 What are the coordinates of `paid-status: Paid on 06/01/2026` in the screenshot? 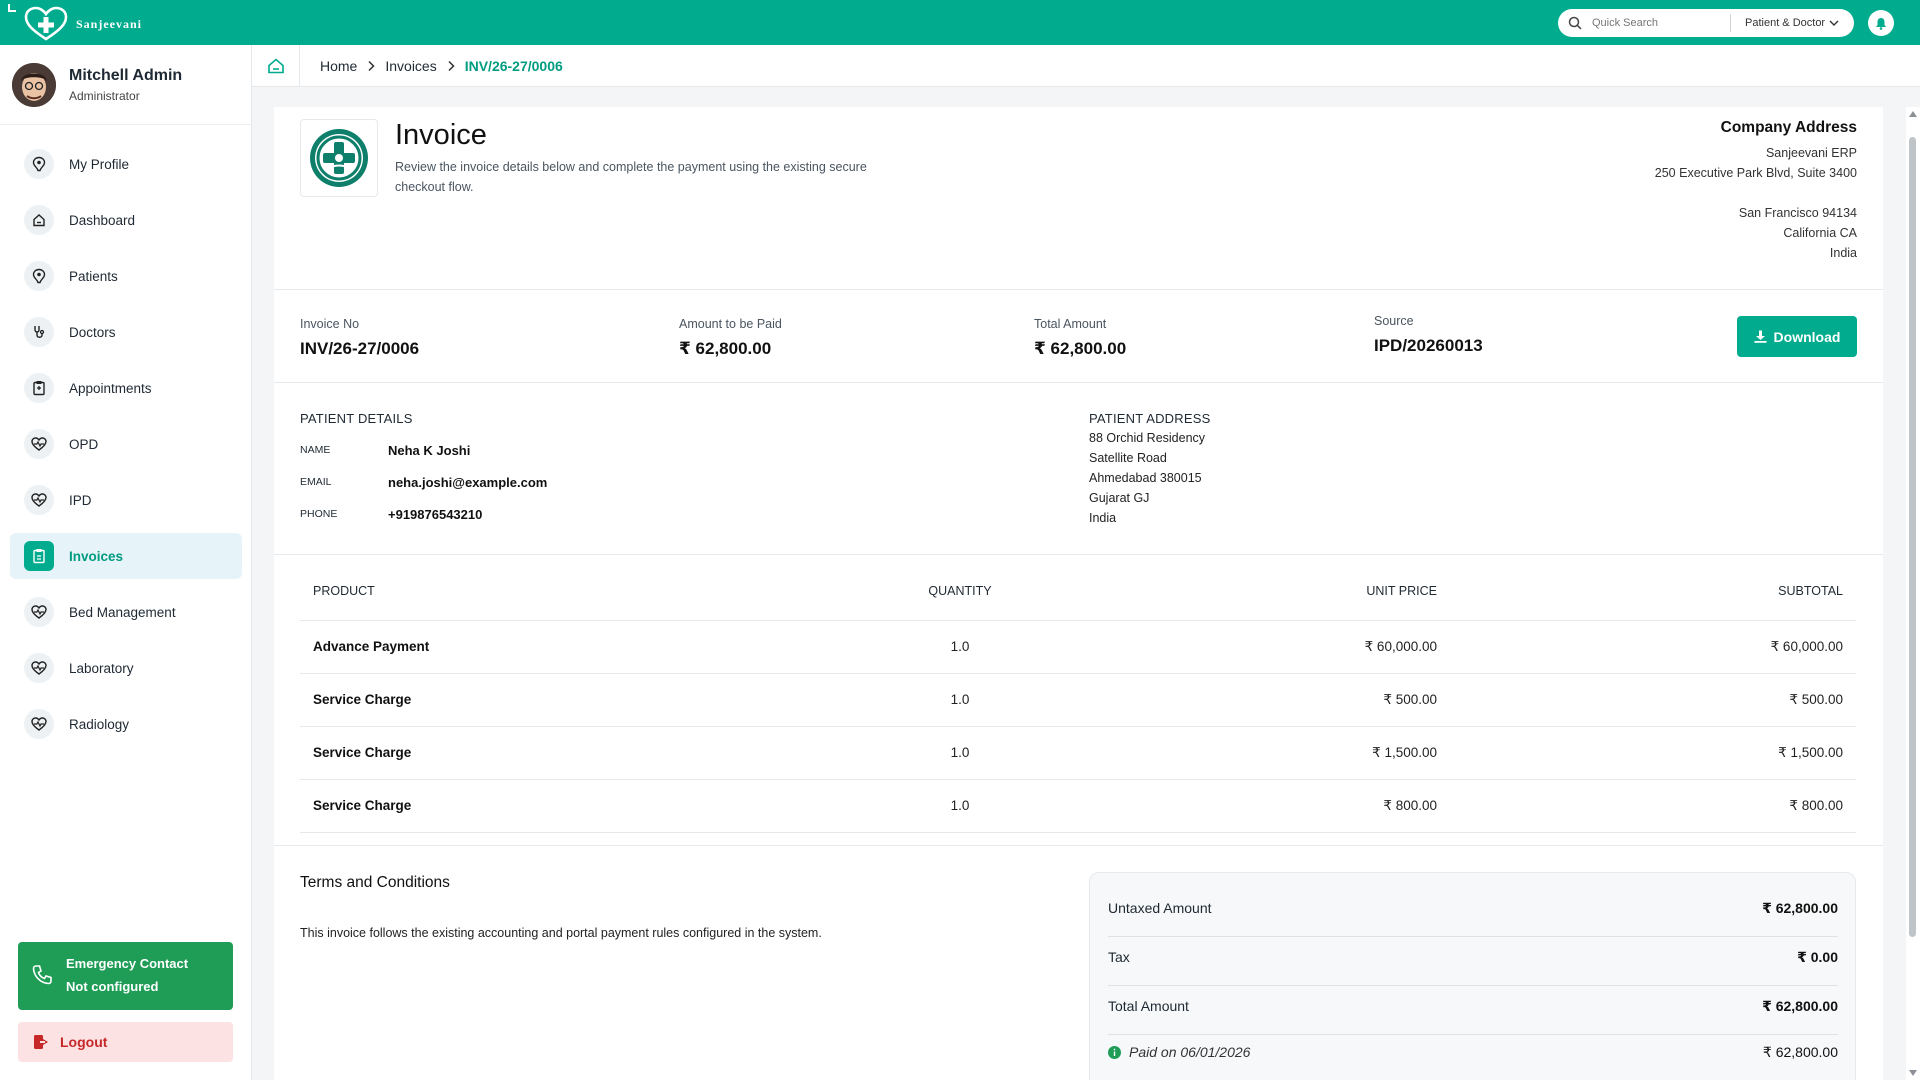 It's located at (1179, 1052).